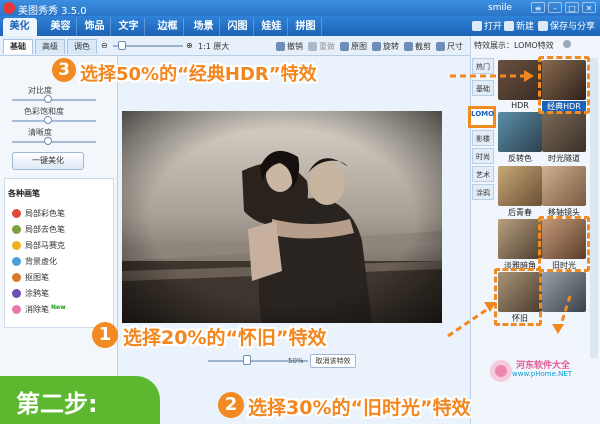 Image resolution: width=600 pixels, height=424 pixels. Describe the element at coordinates (359, 408) in the screenshot. I see `step2-annotation: 选择30%的“旧时光”特效` at that location.